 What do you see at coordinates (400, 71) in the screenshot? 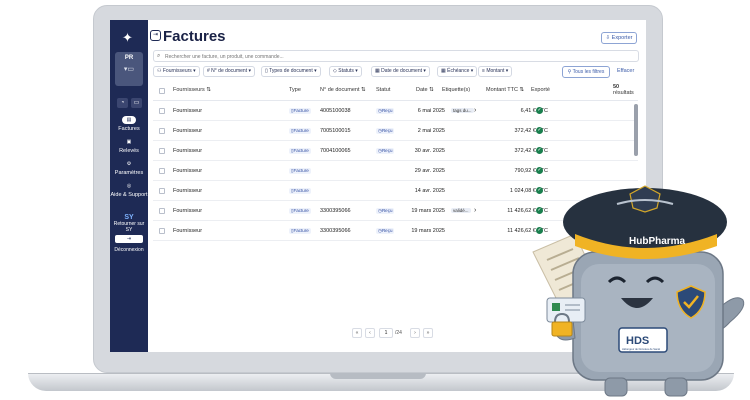
I see `filter-date-document: ▦ Date de document ▾` at bounding box center [400, 71].